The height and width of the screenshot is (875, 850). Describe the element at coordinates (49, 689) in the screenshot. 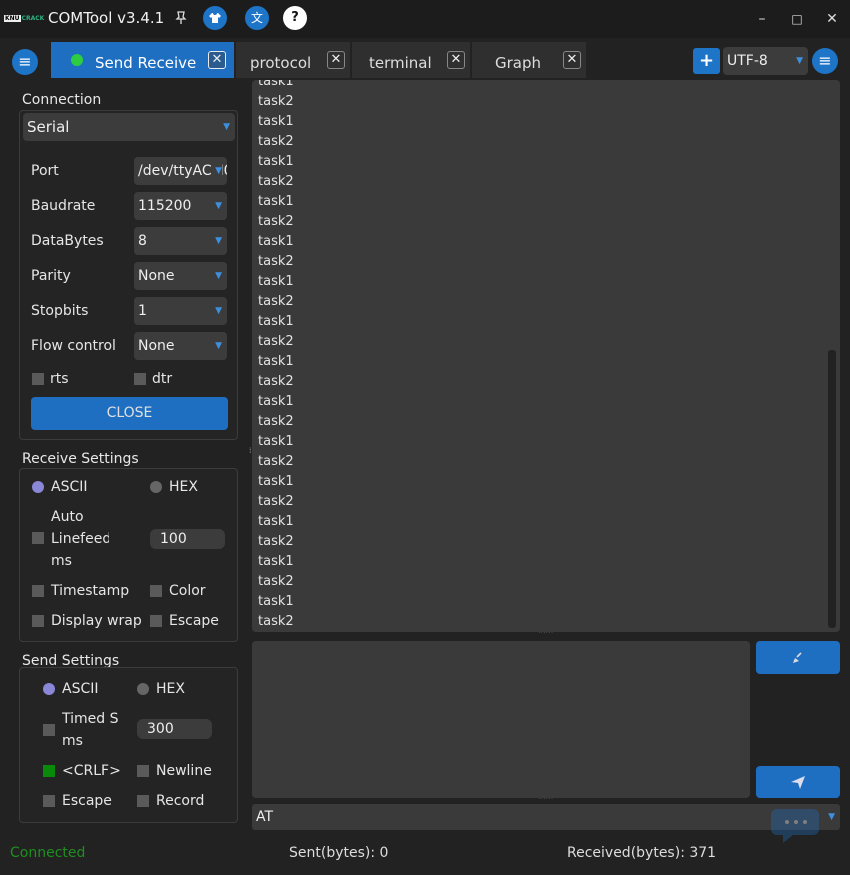

I see `send-ascii-radio` at that location.